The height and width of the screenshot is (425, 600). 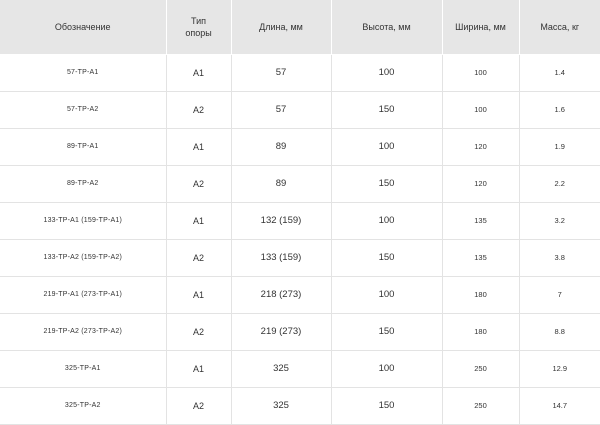 I want to click on header-width: Ширина, мм, so click(x=481, y=27).